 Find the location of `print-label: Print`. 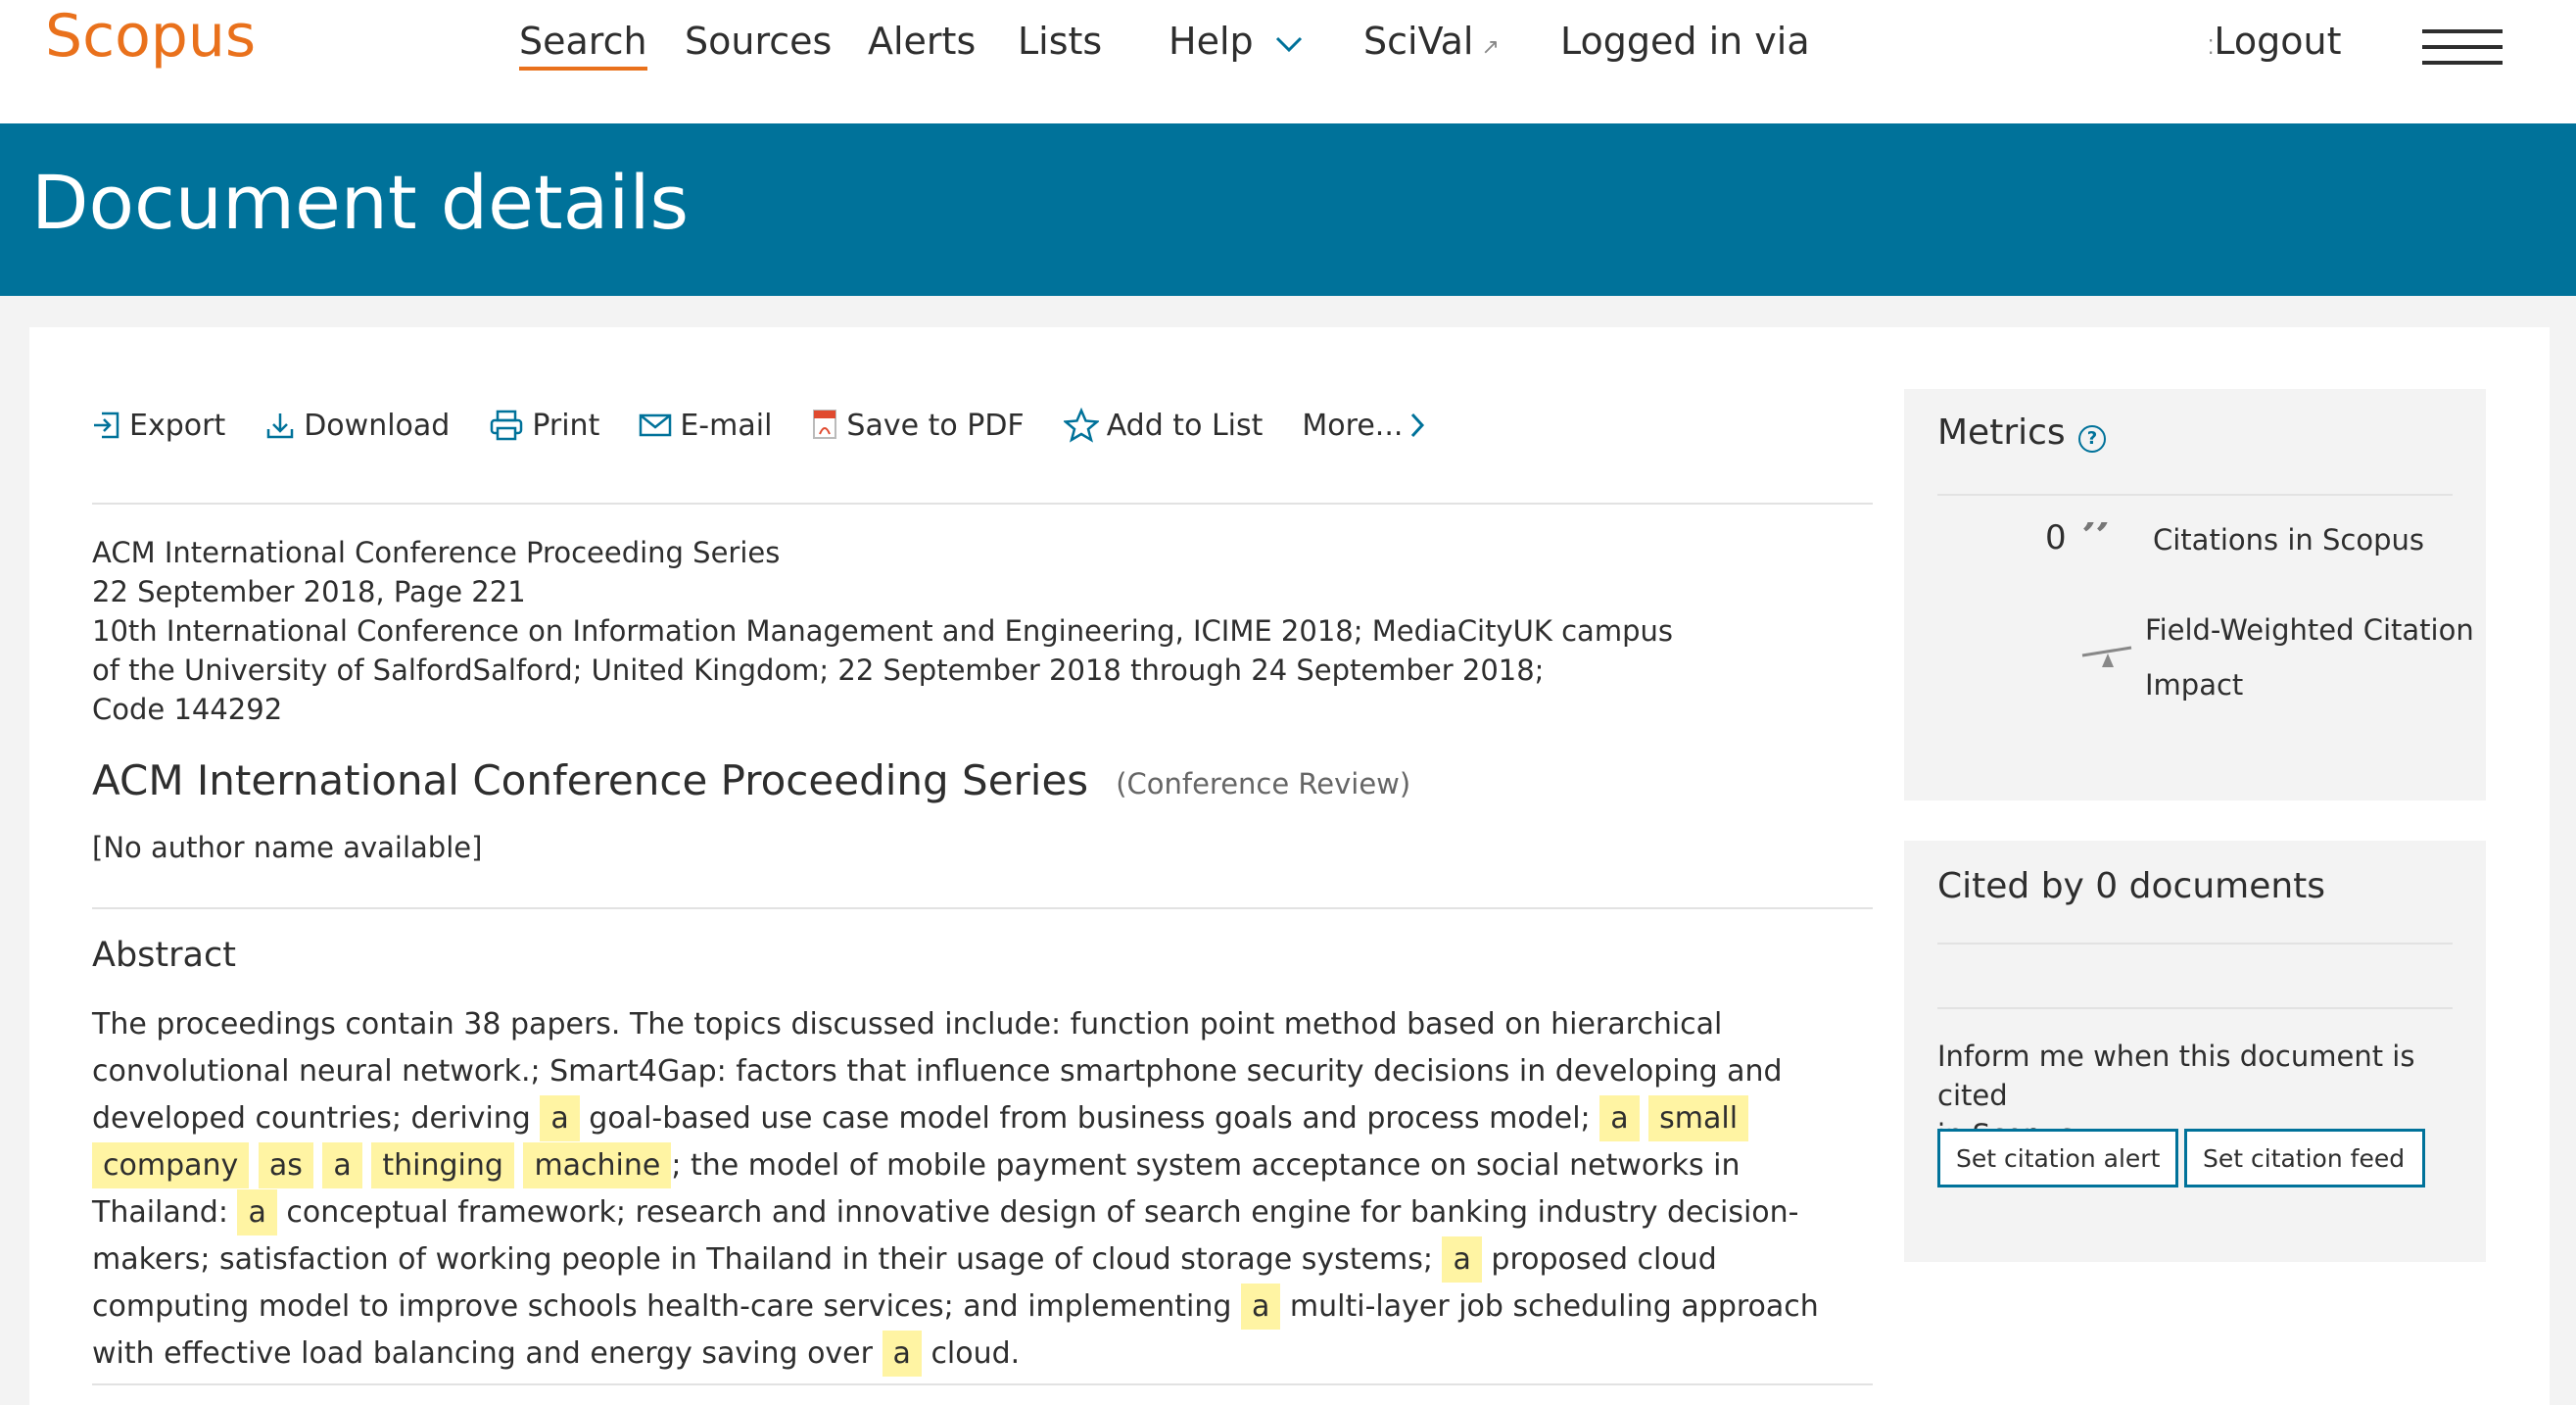

print-label: Print is located at coordinates (566, 426).